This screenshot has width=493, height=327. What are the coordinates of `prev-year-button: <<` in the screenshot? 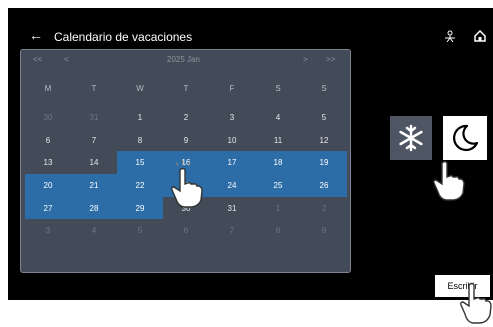 It's located at (37, 60).